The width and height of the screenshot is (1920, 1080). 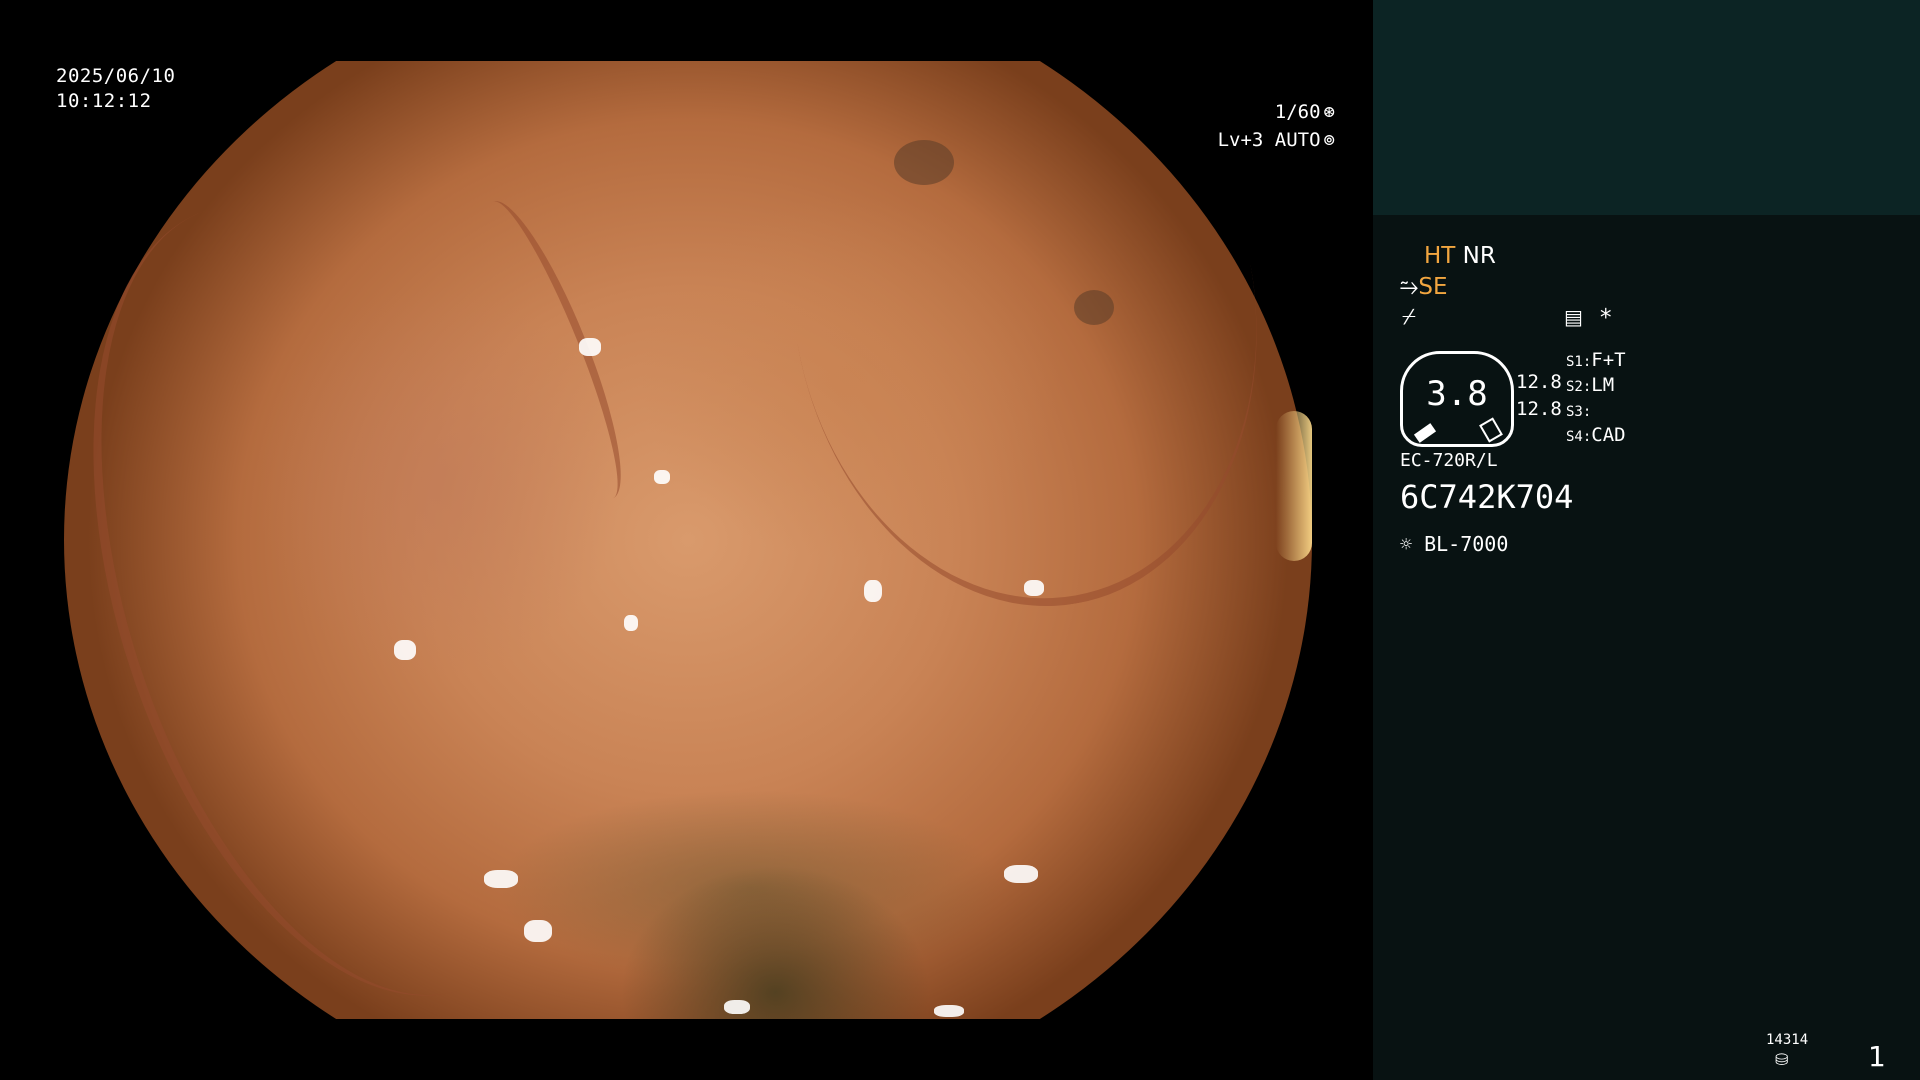 I want to click on magnification-gauge: 3.8, so click(x=1457, y=399).